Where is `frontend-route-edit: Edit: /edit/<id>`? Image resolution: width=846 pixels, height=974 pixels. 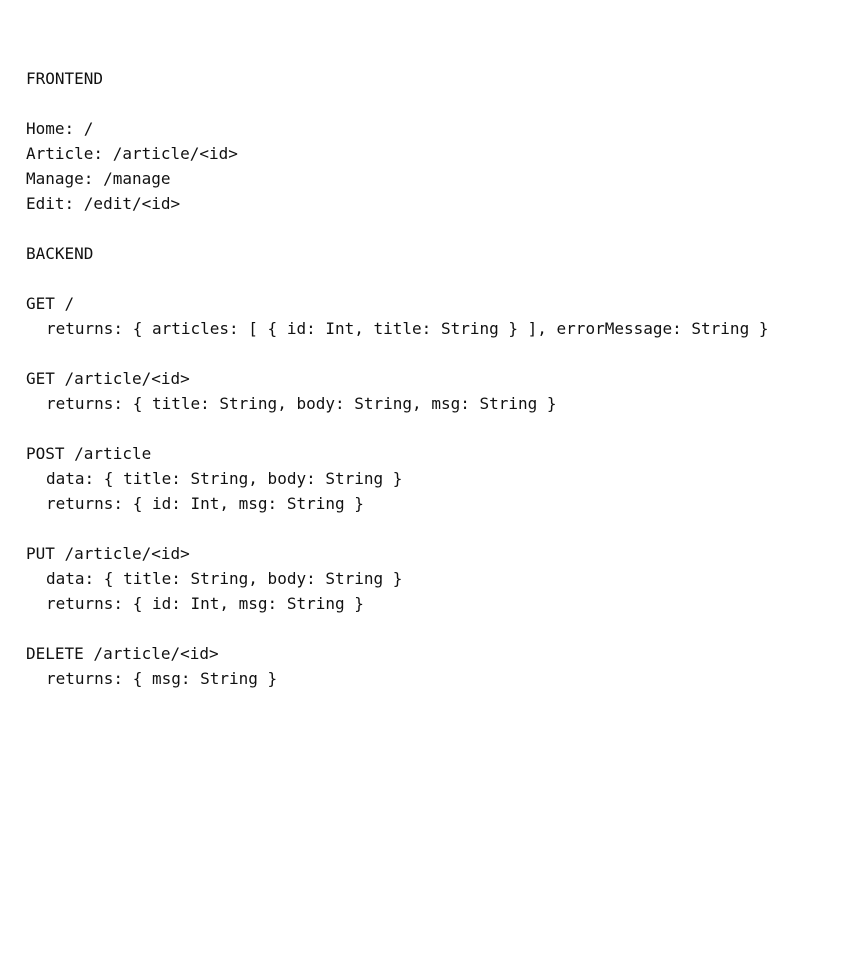 frontend-route-edit: Edit: /edit/<id> is located at coordinates (103, 203).